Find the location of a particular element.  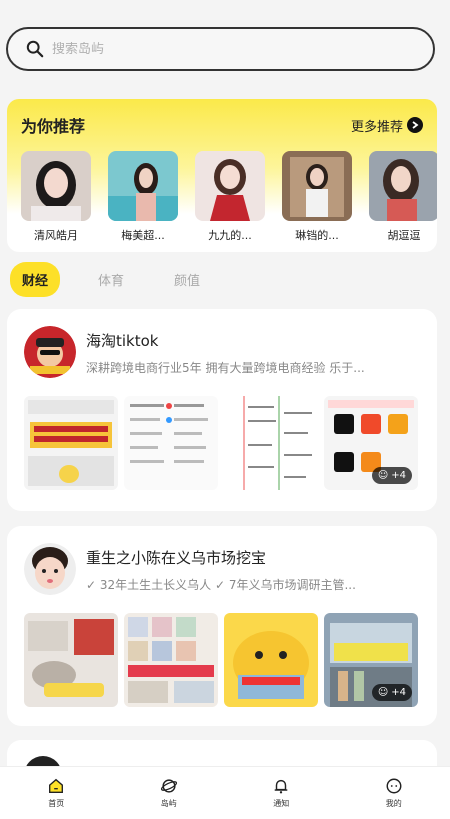

tab-sports: 体育 is located at coordinates (111, 279).